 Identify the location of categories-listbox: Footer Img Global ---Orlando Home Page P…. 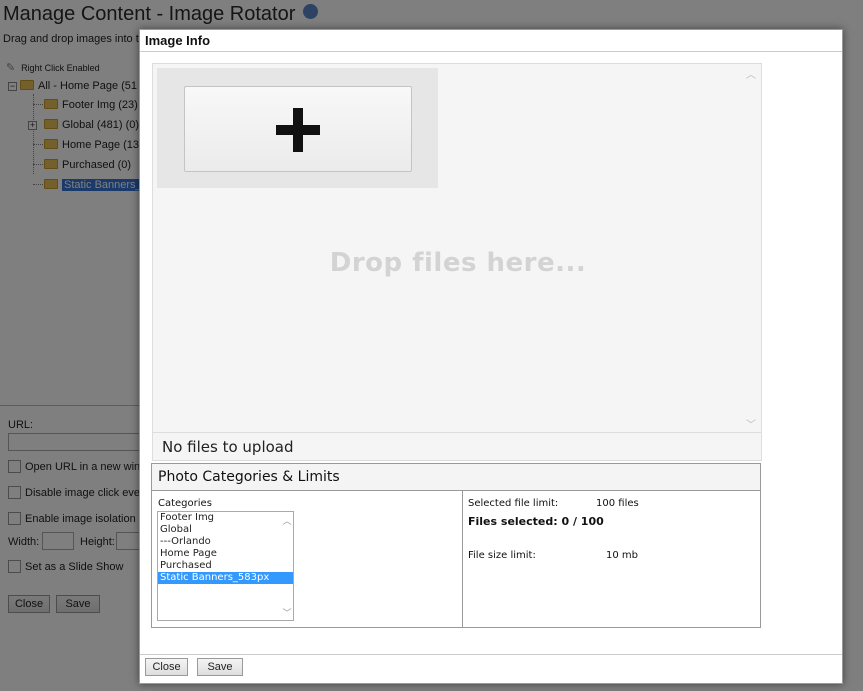
(225, 566).